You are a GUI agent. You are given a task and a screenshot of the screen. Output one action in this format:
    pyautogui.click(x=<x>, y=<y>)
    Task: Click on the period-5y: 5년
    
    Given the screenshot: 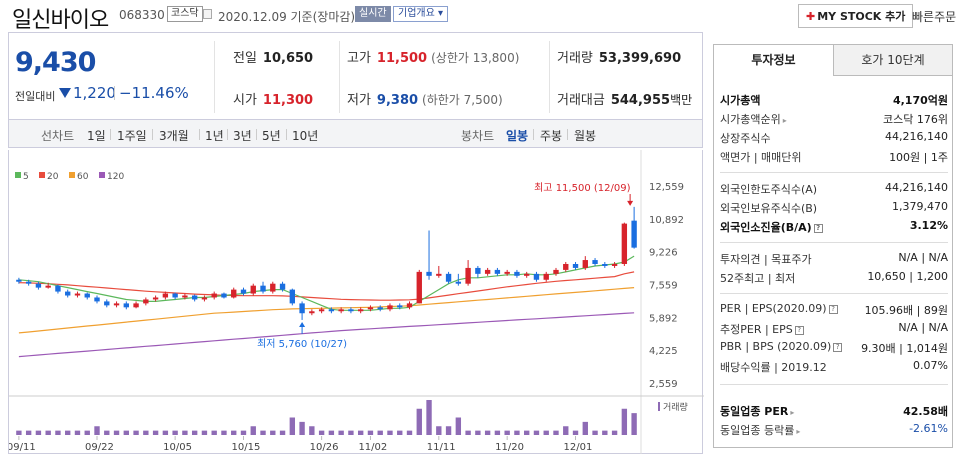 What is the action you would take?
    pyautogui.click(x=271, y=135)
    